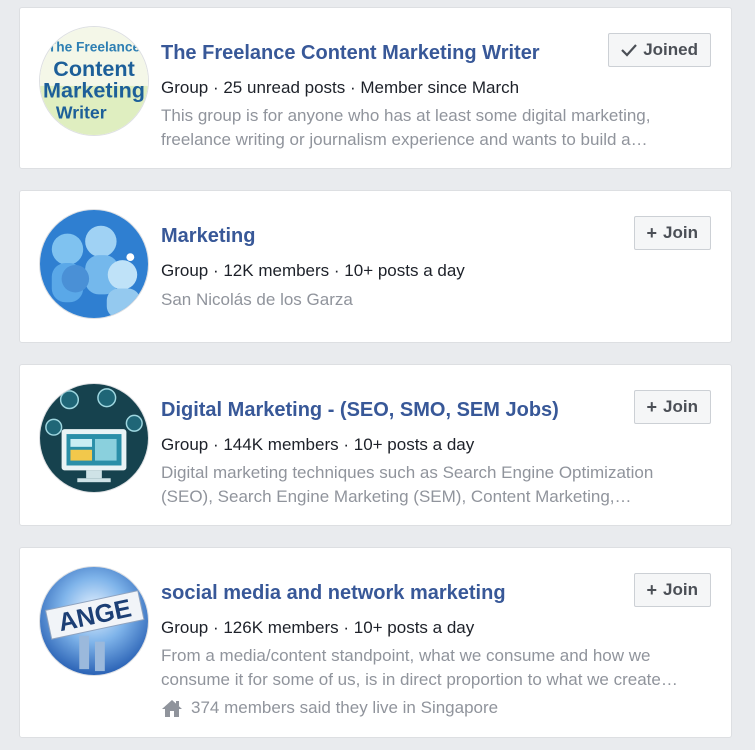  What do you see at coordinates (360, 410) in the screenshot?
I see `group-name-link: Digital Marketing - (SEO, SMO, SEM Jobs)` at bounding box center [360, 410].